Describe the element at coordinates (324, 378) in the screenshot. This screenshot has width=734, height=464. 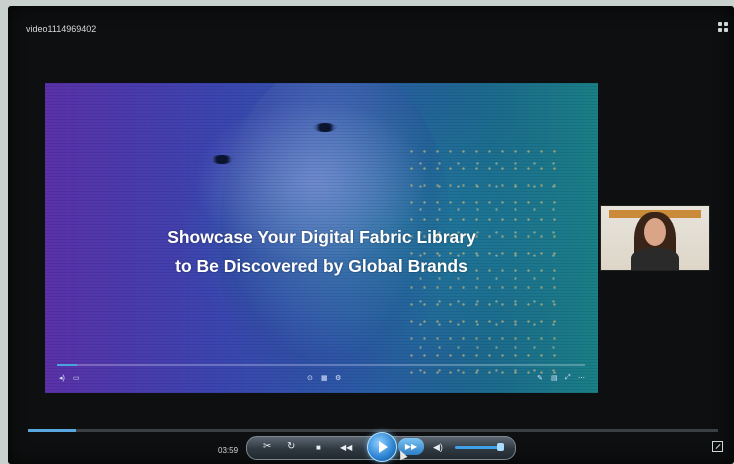
I see `inner-grid-icon: ▦` at that location.